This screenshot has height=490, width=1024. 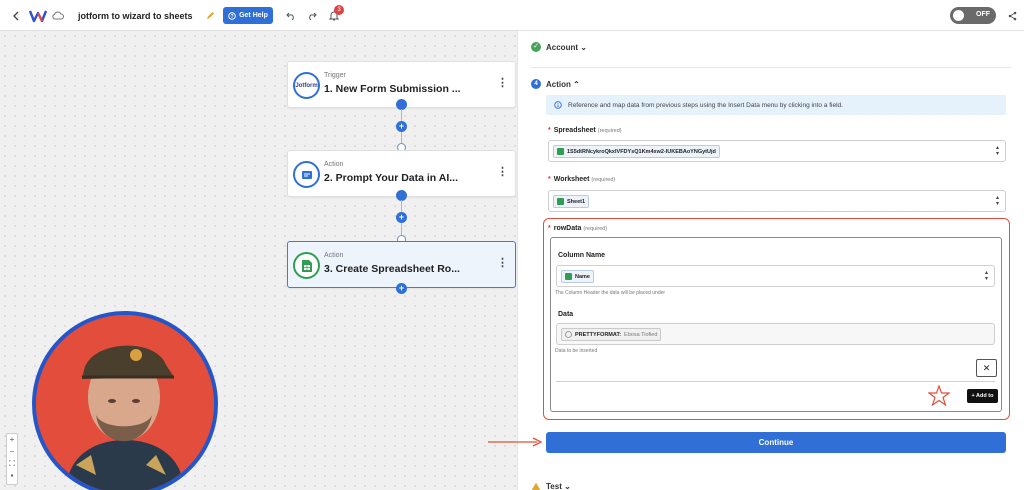 What do you see at coordinates (312, 15) in the screenshot?
I see `redo-icon` at bounding box center [312, 15].